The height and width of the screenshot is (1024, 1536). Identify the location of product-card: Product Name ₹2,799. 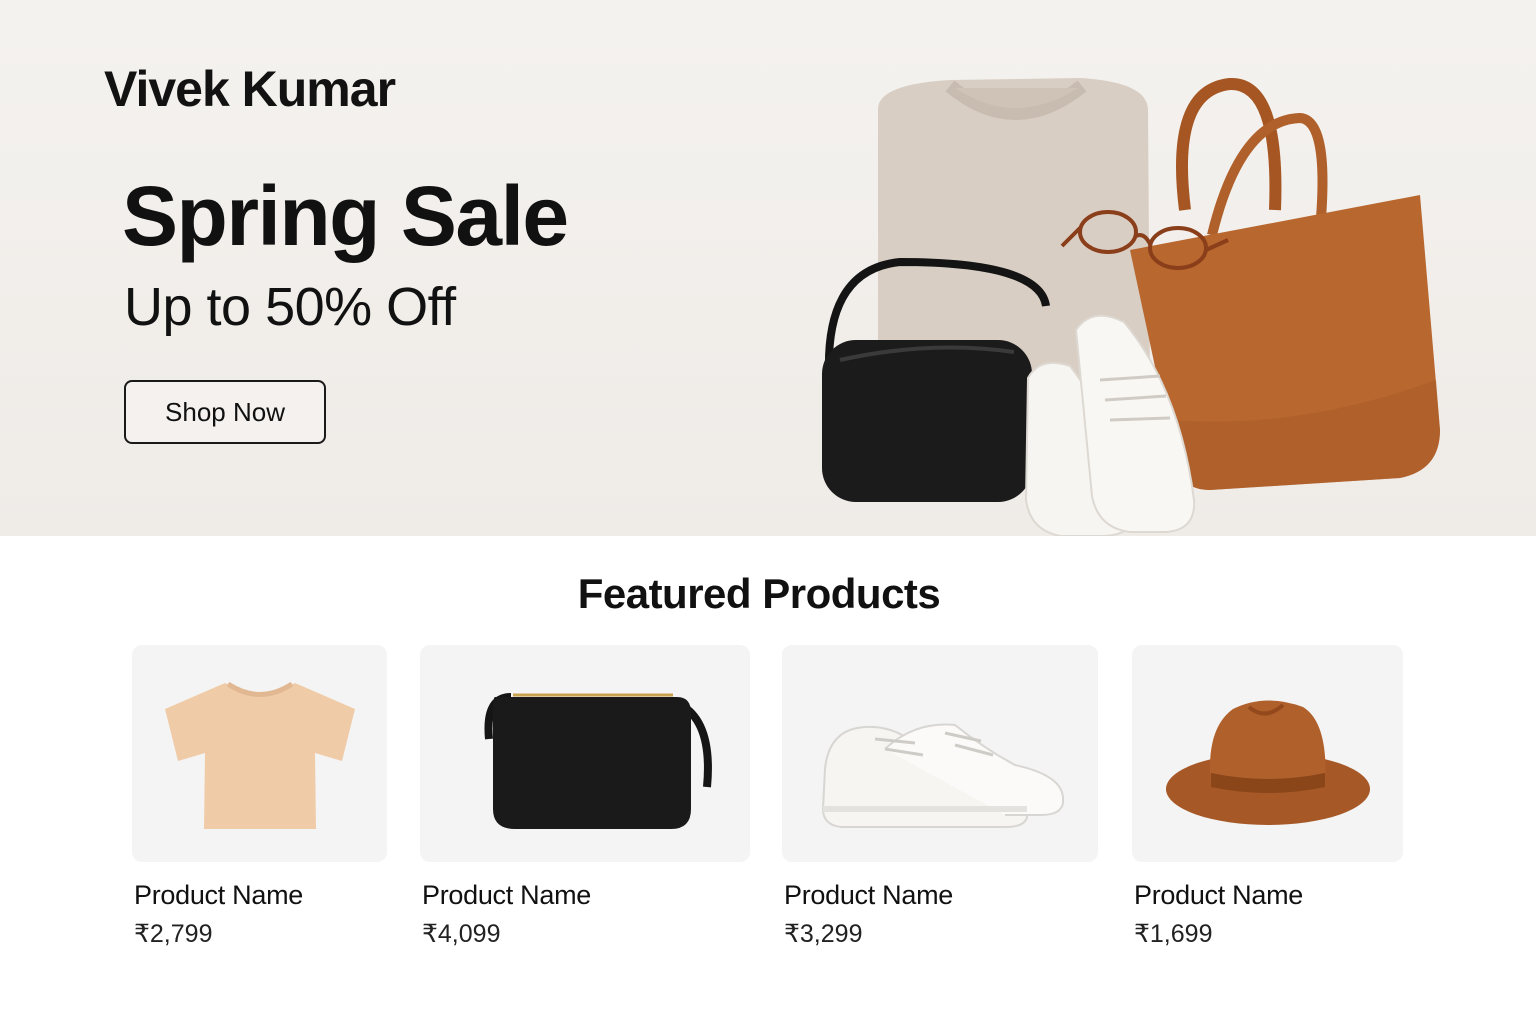
(259, 797).